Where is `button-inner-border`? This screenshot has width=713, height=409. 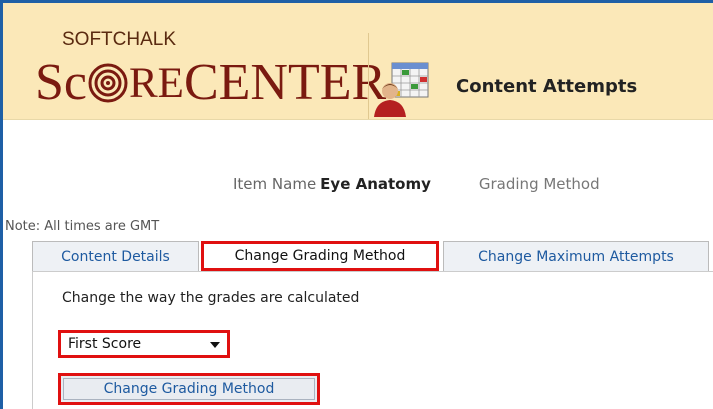
button-inner-border is located at coordinates (189, 389).